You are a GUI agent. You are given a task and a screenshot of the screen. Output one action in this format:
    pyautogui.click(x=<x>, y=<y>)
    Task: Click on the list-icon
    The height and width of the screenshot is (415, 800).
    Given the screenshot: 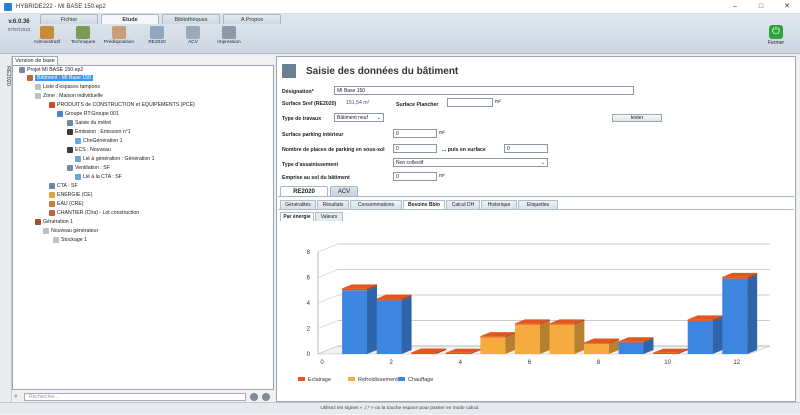 What is the action you would take?
    pyautogui.click(x=38, y=87)
    